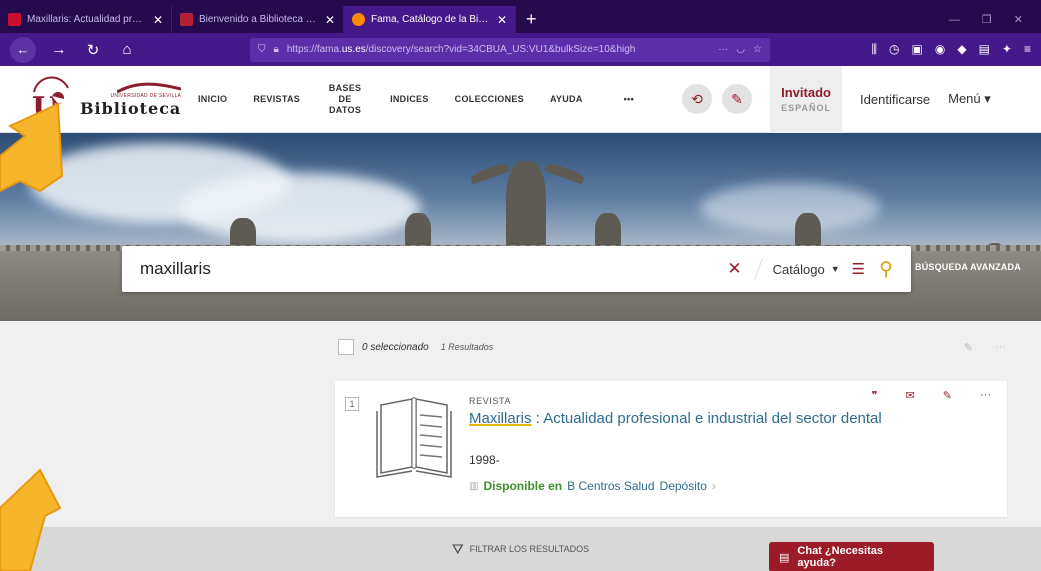 Image resolution: width=1041 pixels, height=571 pixels. What do you see at coordinates (968, 267) in the screenshot?
I see `advanced-search-link: BÚSQUEDA AVANZADA` at bounding box center [968, 267].